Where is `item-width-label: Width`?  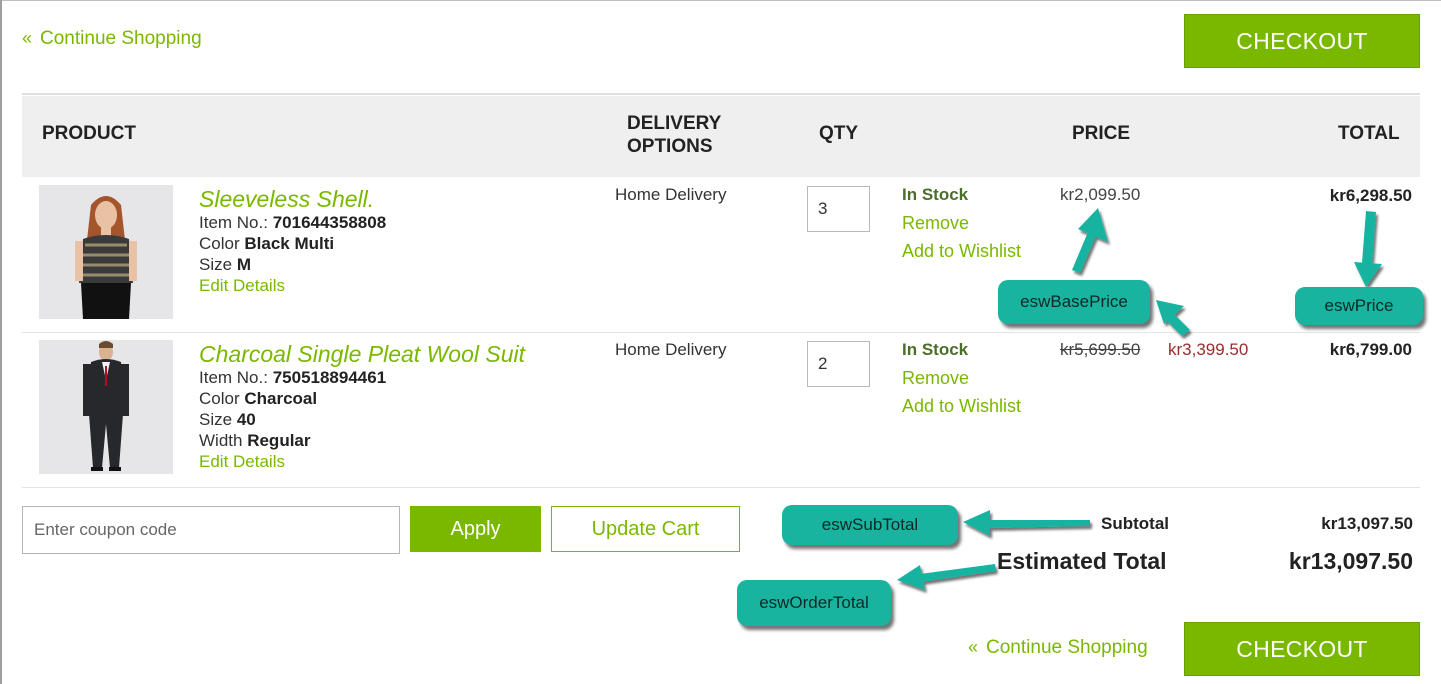 item-width-label: Width is located at coordinates (221, 440).